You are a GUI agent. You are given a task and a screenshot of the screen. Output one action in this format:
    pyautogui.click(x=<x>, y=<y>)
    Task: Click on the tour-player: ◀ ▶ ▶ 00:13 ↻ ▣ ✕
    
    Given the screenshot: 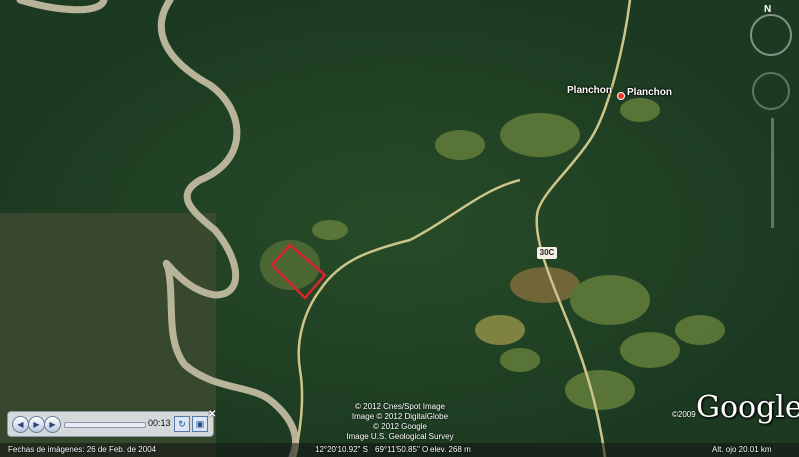 What is the action you would take?
    pyautogui.click(x=111, y=423)
    